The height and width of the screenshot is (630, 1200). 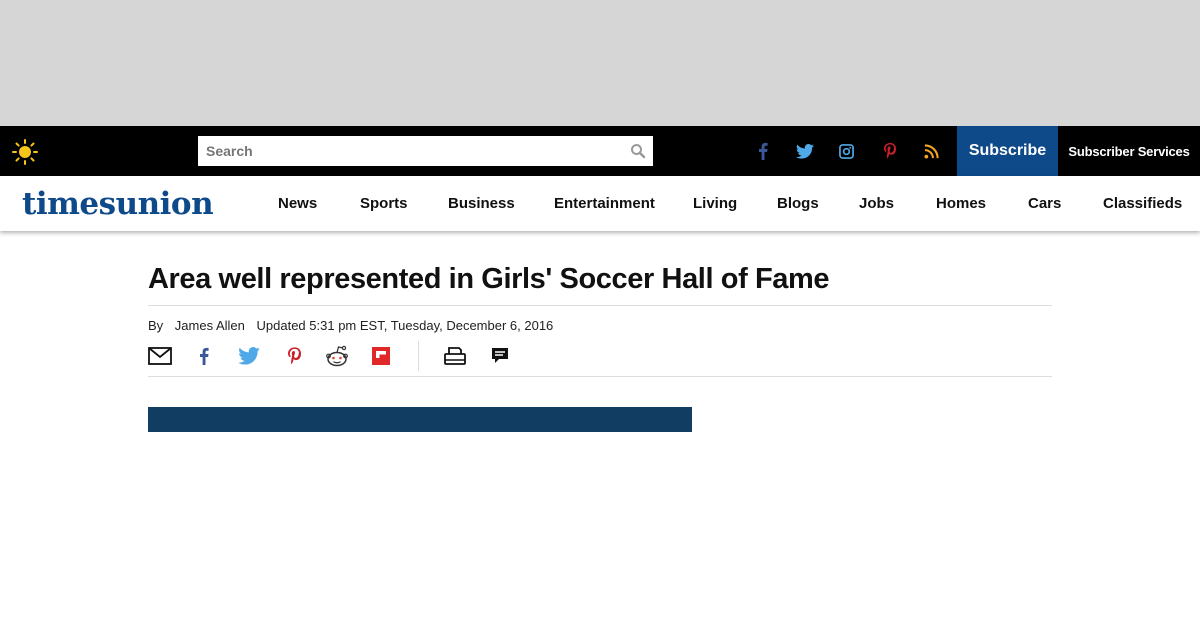 What do you see at coordinates (384, 203) in the screenshot?
I see `nav-item-sports: Sports` at bounding box center [384, 203].